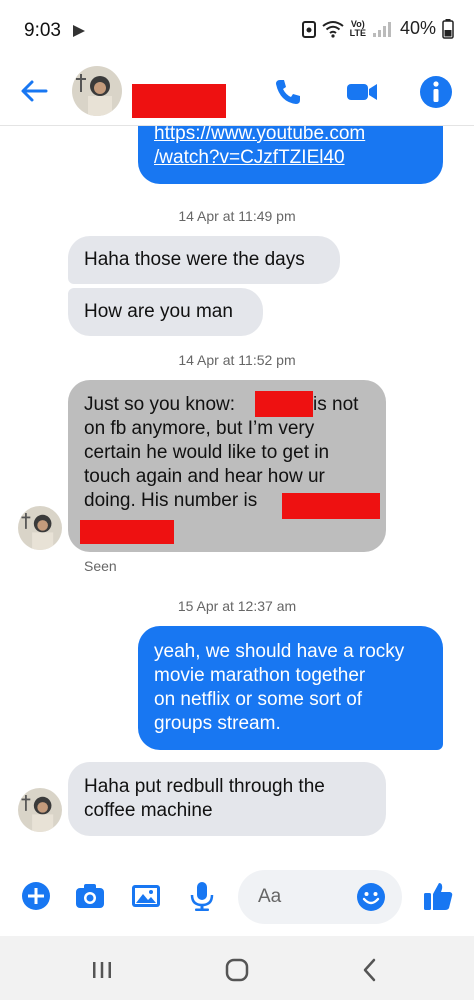  I want to click on emoji-icon, so click(371, 897).